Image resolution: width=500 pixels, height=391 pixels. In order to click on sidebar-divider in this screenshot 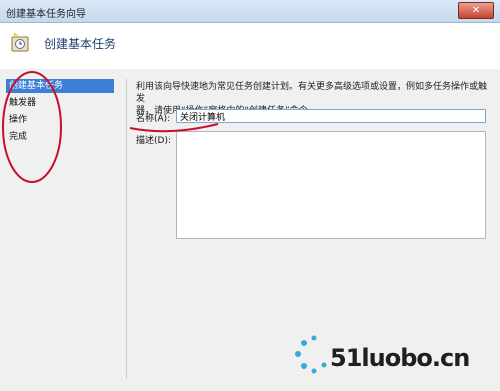, I will do `click(126, 229)`.